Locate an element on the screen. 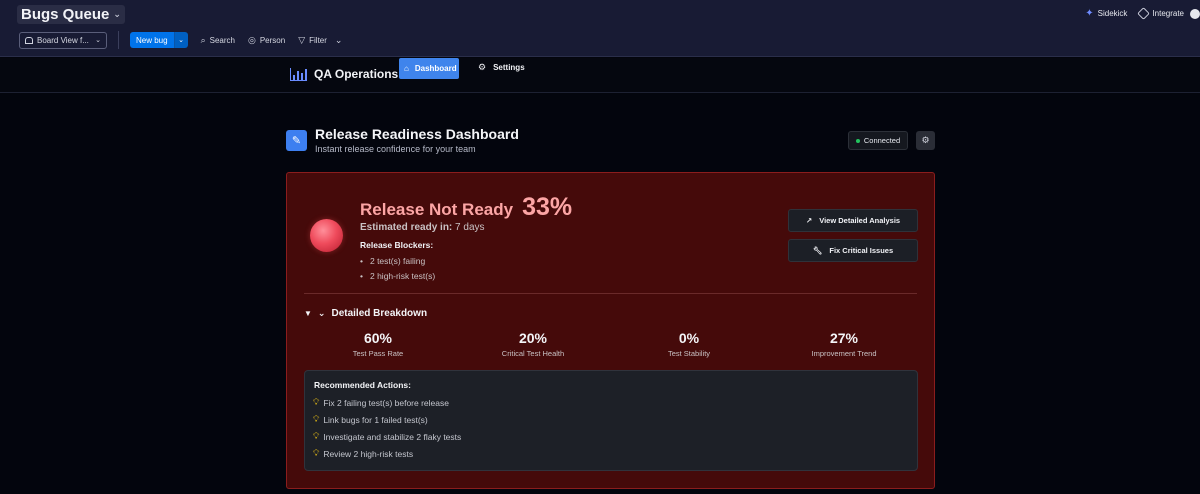  sparkle-icon: ✦ is located at coordinates (1089, 13).